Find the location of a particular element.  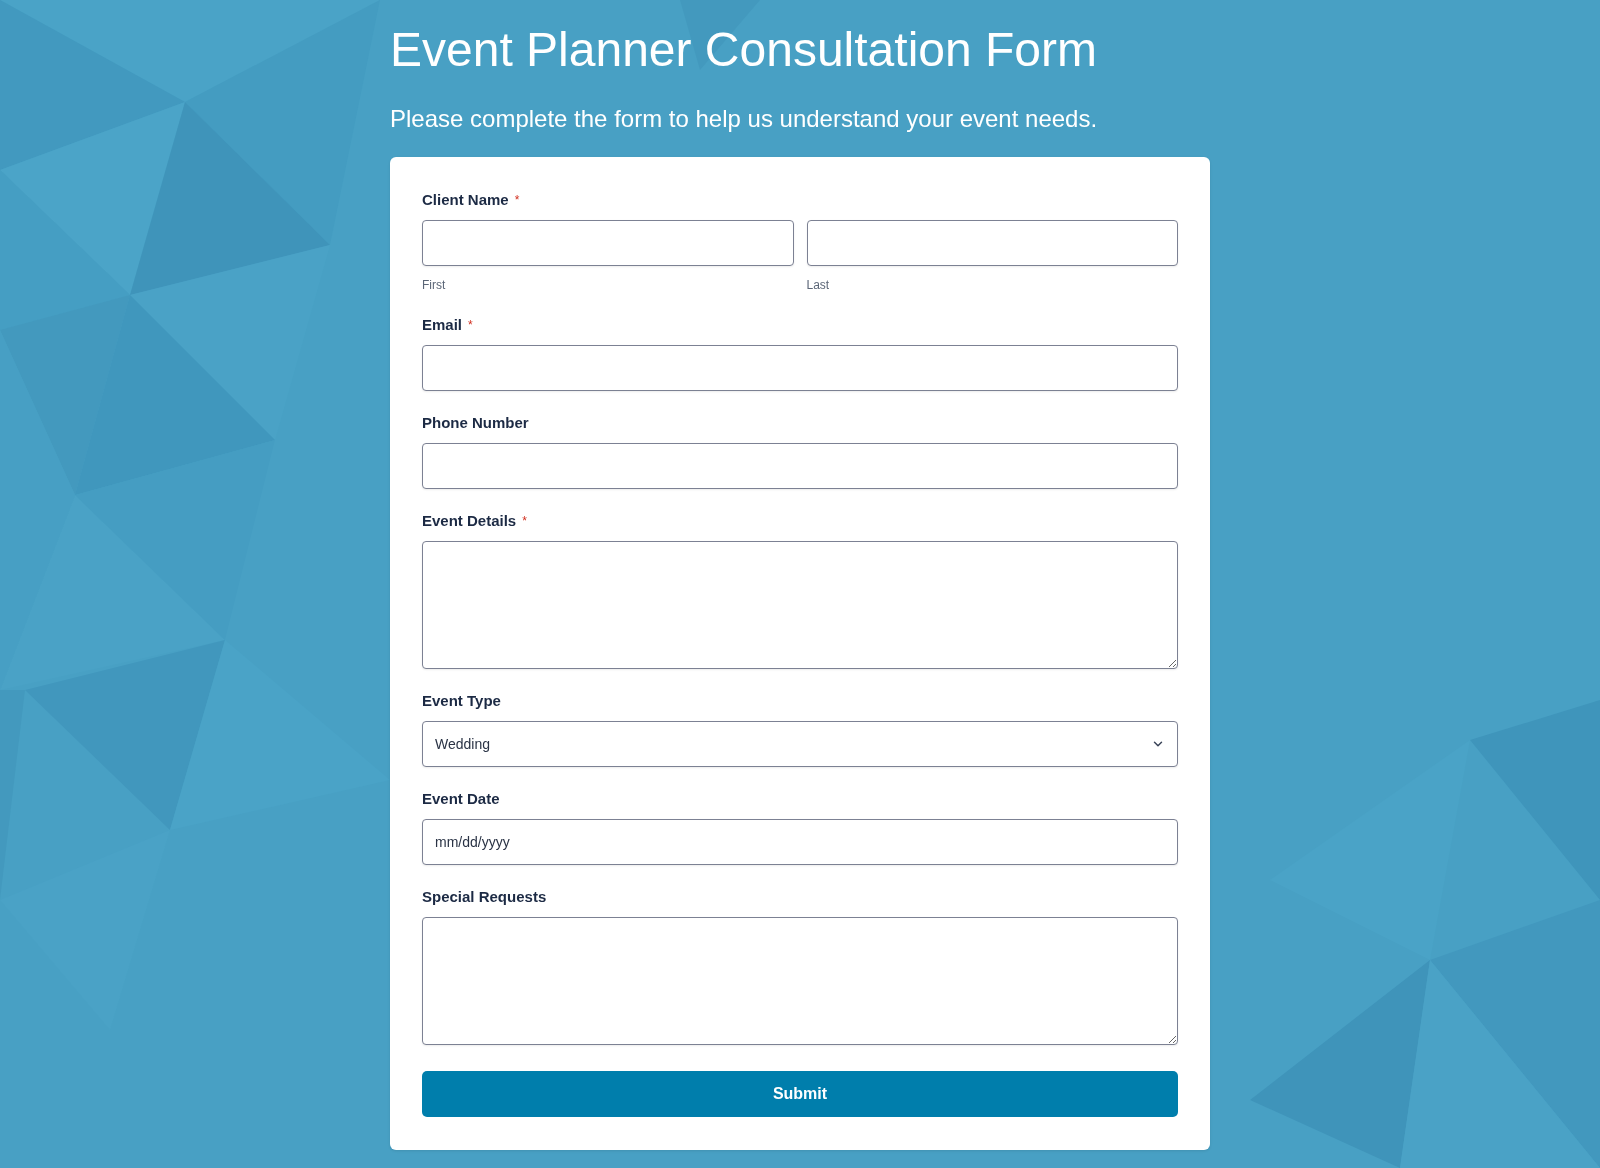

field-sublabel: First is located at coordinates (434, 285).